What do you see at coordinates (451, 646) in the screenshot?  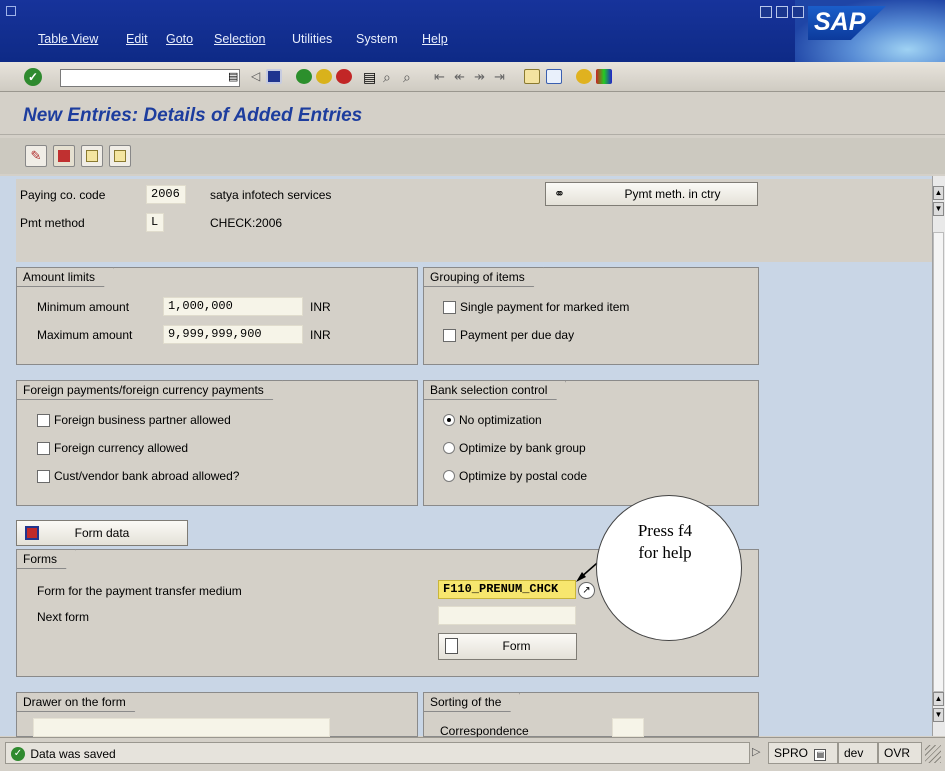 I see `form-doc-icon` at bounding box center [451, 646].